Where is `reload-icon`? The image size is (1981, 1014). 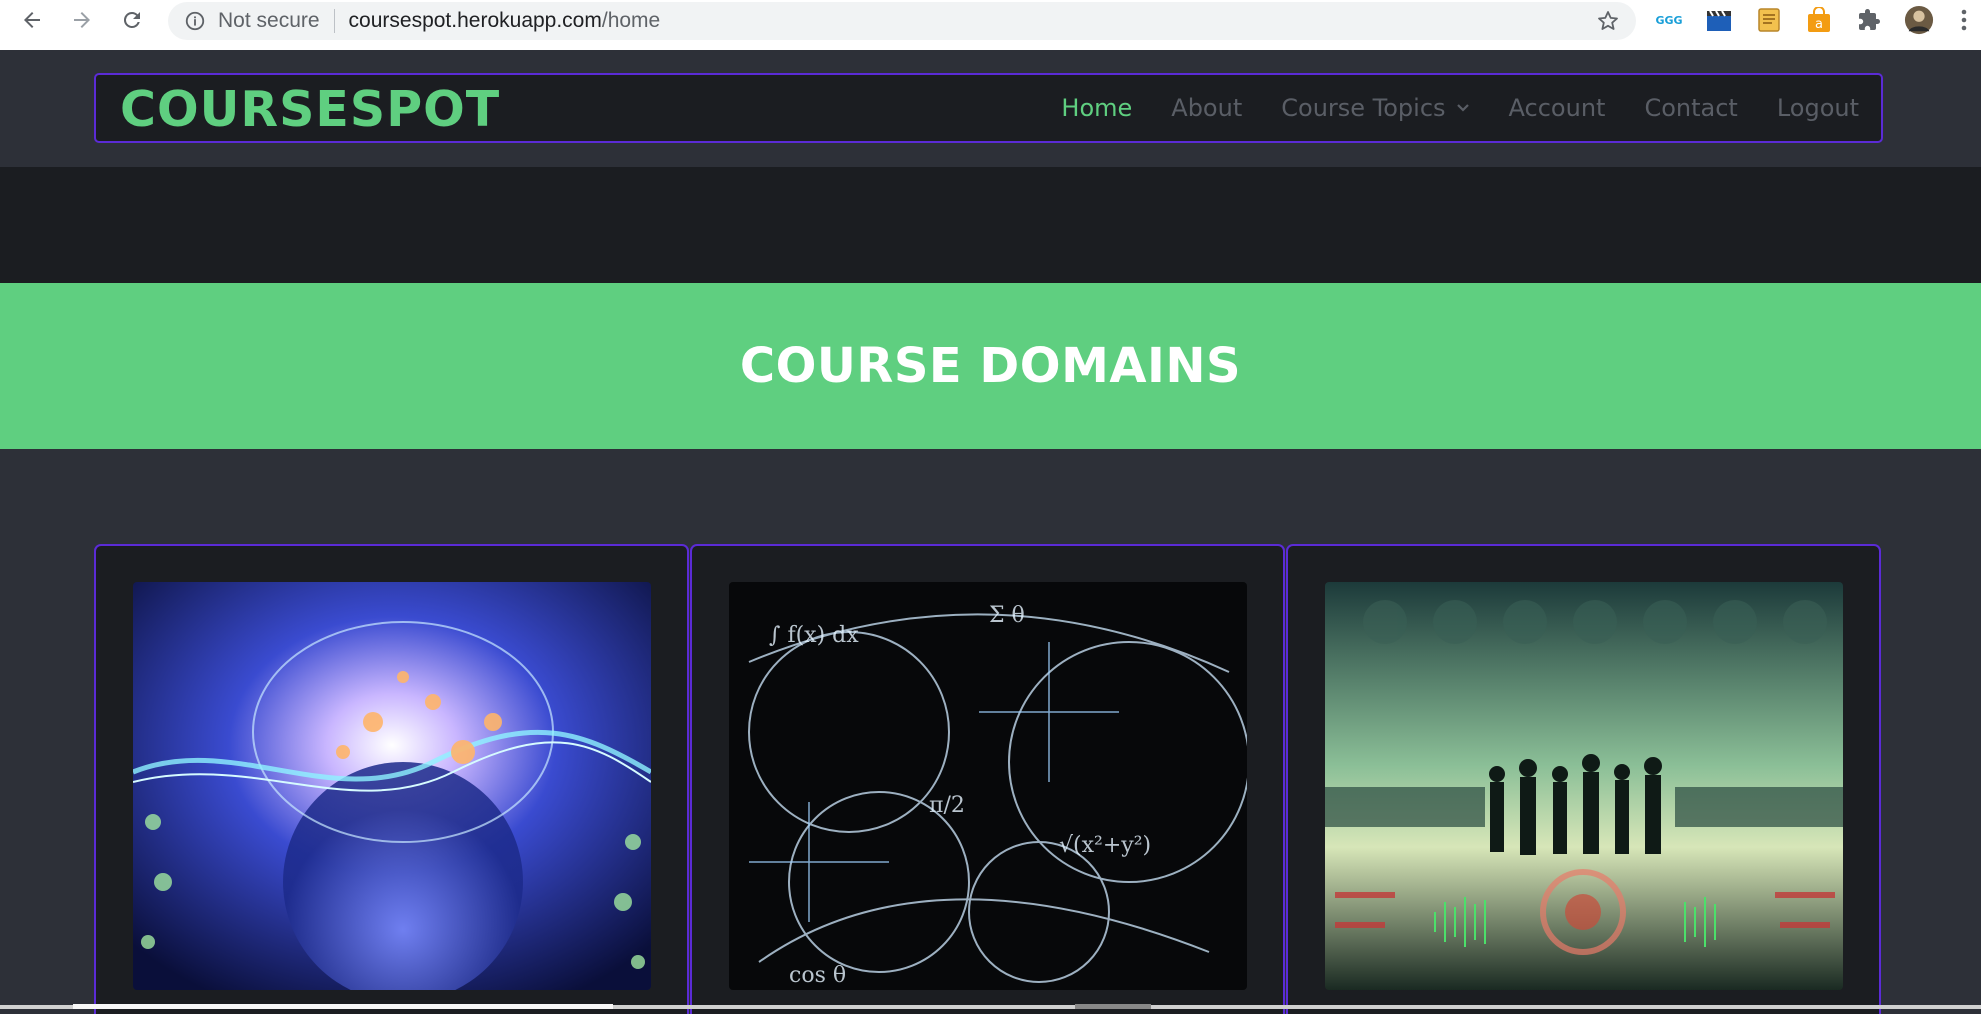 reload-icon is located at coordinates (131, 19).